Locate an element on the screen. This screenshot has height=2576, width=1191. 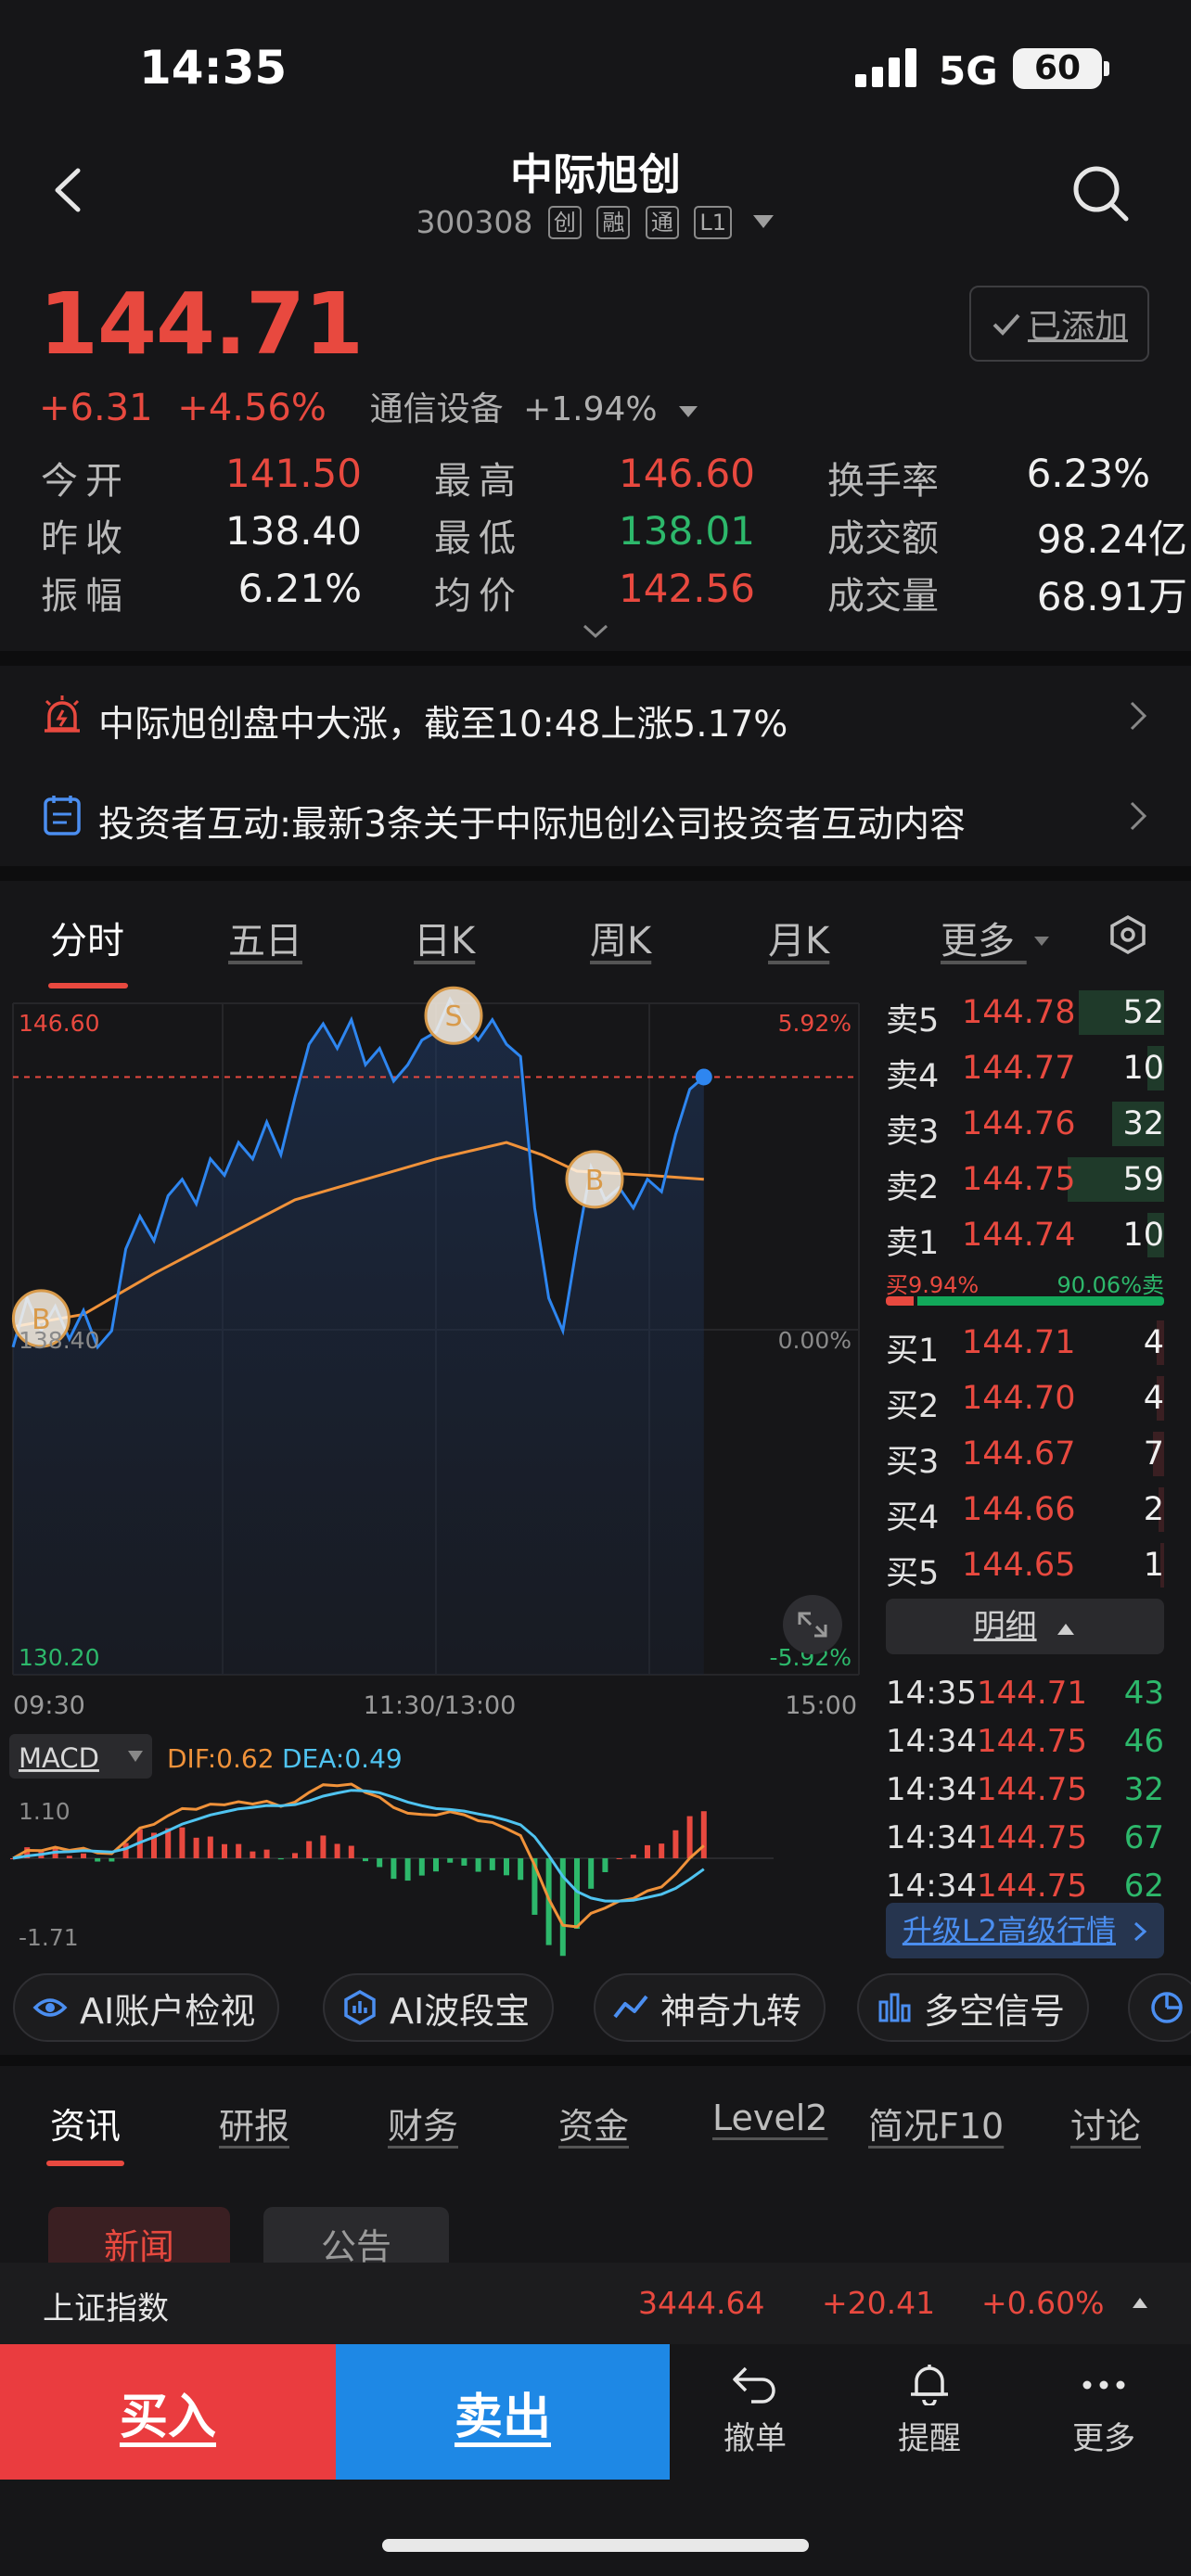
ask-volume: 10 is located at coordinates (1143, 1069).